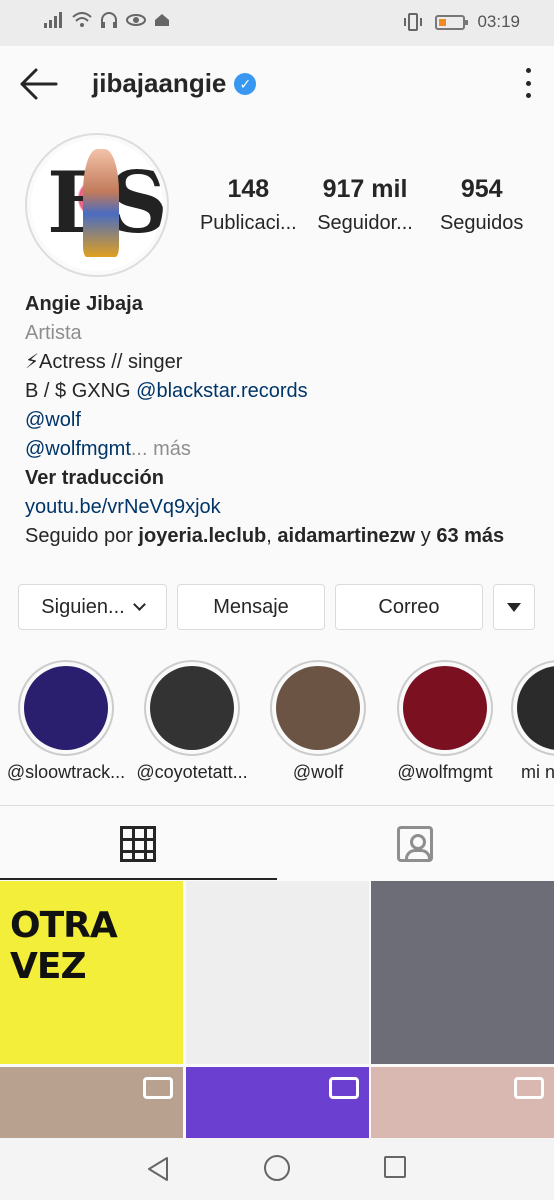 This screenshot has height=1200, width=554. I want to click on highlight-label: @wolf, so click(318, 772).